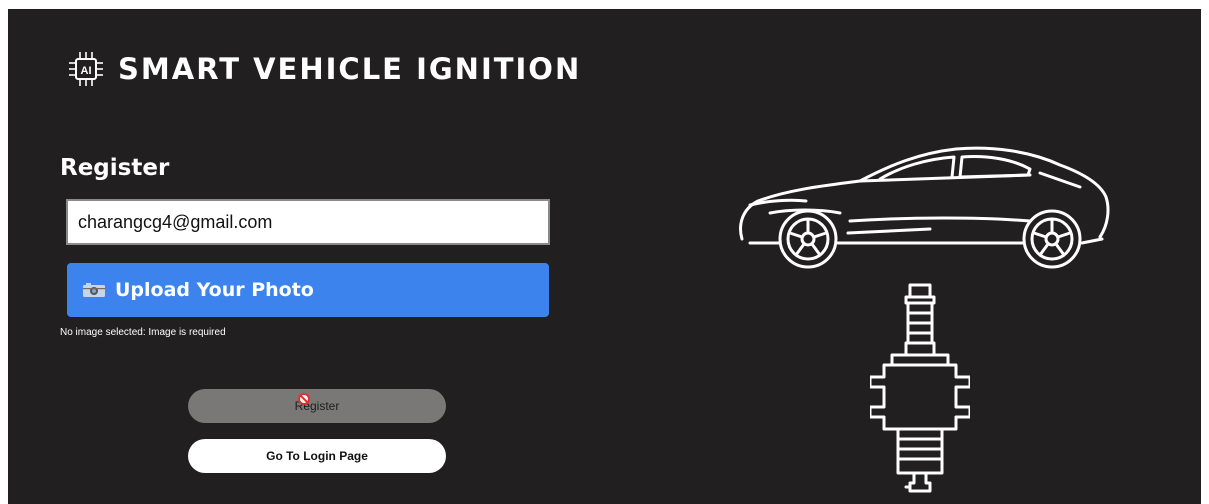 Image resolution: width=1209 pixels, height=504 pixels. I want to click on email-field, so click(308, 222).